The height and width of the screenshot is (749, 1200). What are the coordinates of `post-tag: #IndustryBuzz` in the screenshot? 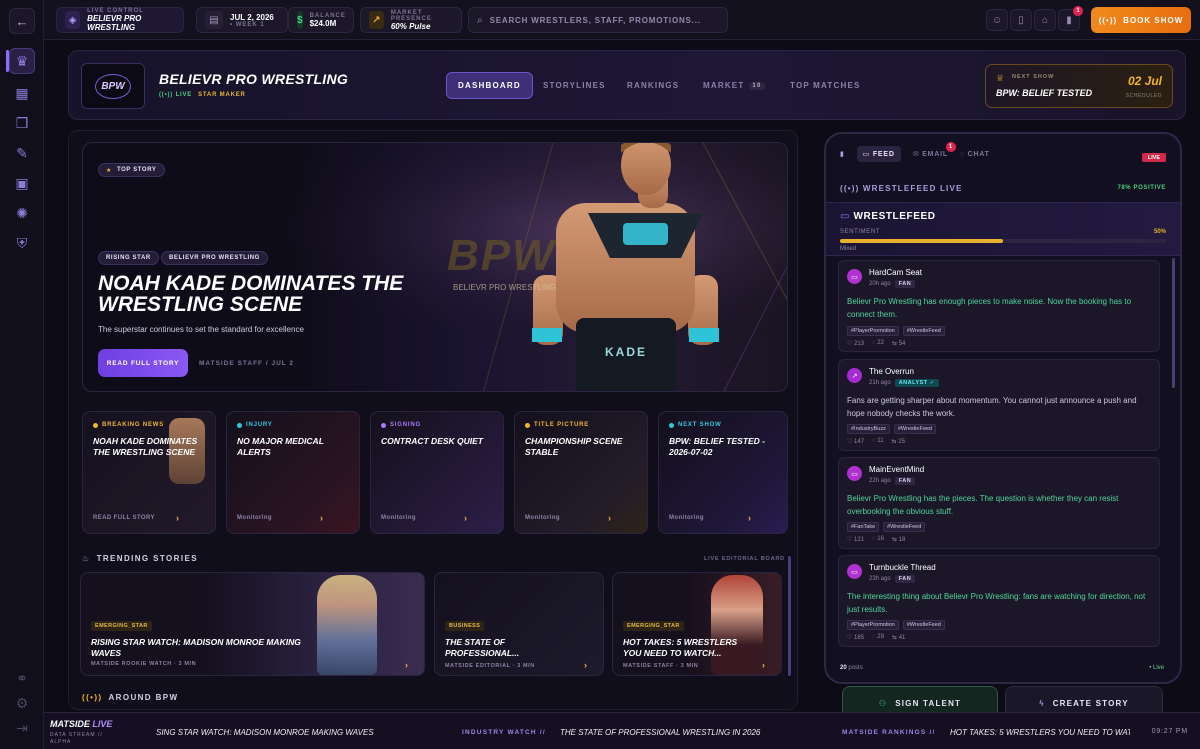 It's located at (868, 429).